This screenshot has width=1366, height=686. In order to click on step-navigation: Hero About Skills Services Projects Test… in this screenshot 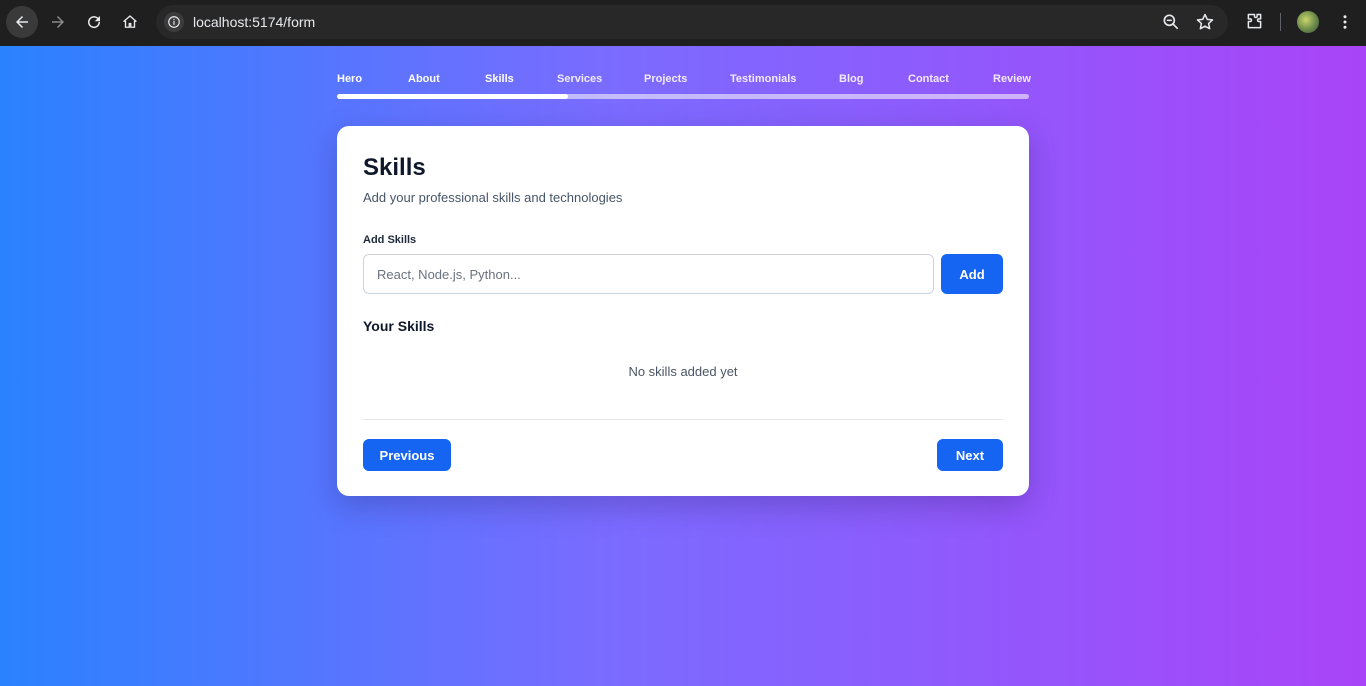, I will do `click(684, 80)`.